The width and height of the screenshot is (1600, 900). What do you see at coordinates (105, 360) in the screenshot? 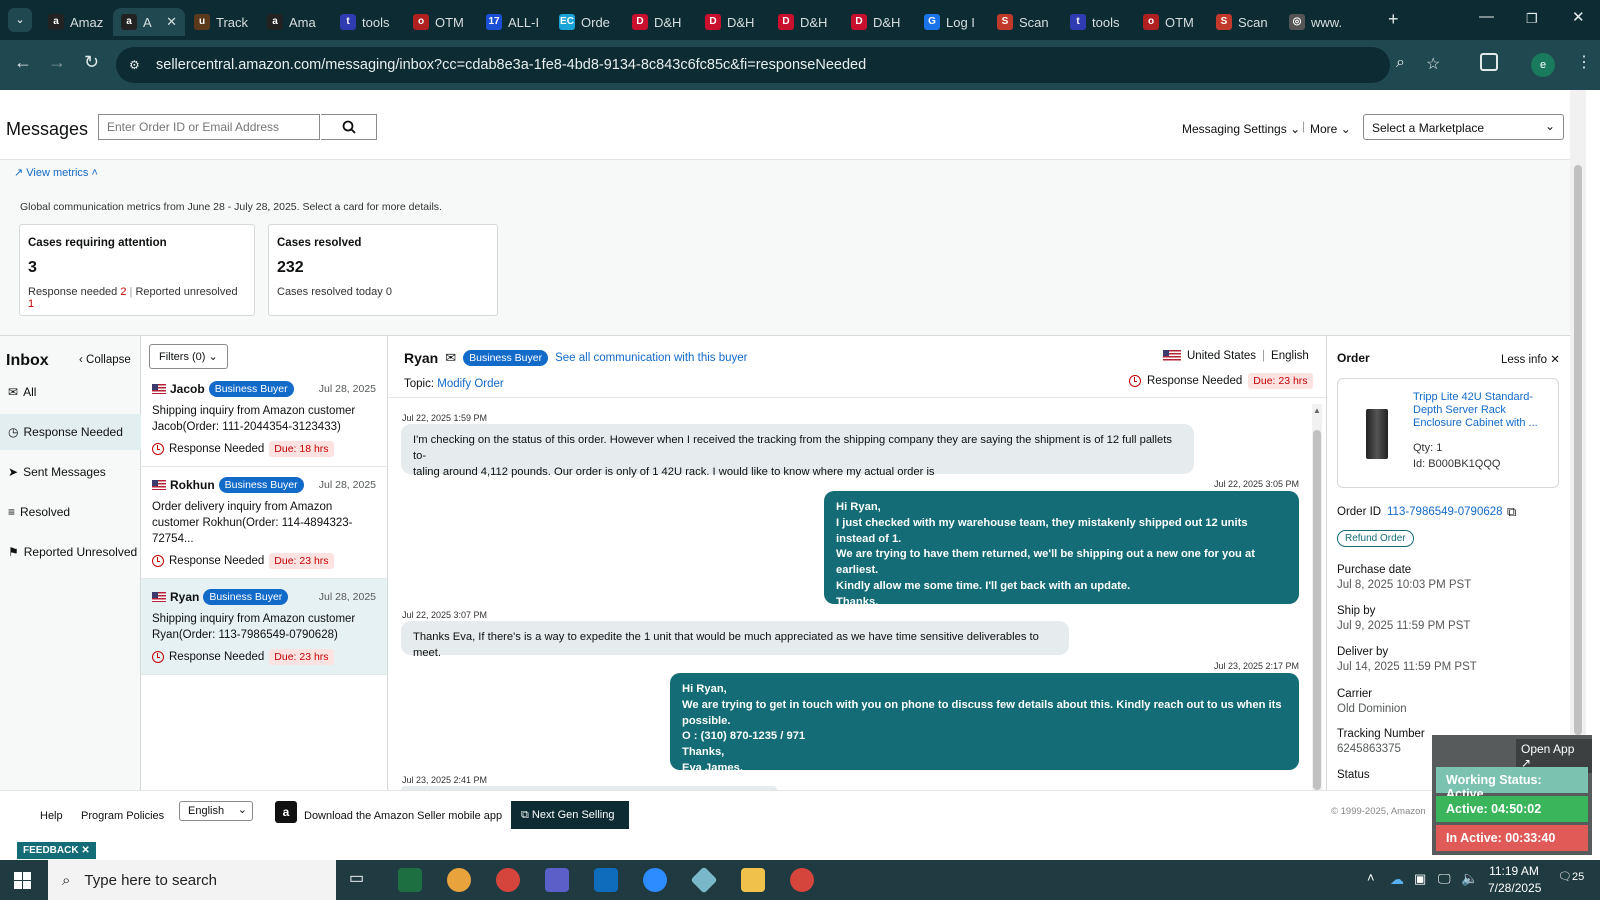
I see `collapse-button: ‹ Collapse` at bounding box center [105, 360].